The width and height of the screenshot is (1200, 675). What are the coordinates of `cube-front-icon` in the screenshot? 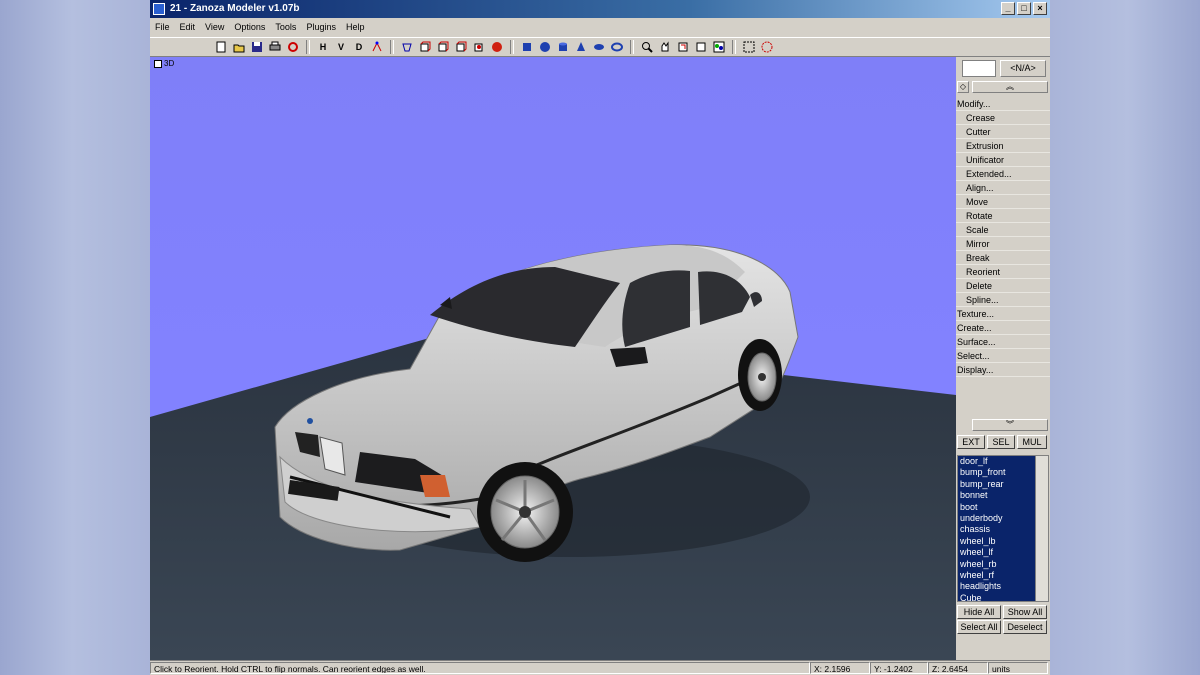 It's located at (425, 47).